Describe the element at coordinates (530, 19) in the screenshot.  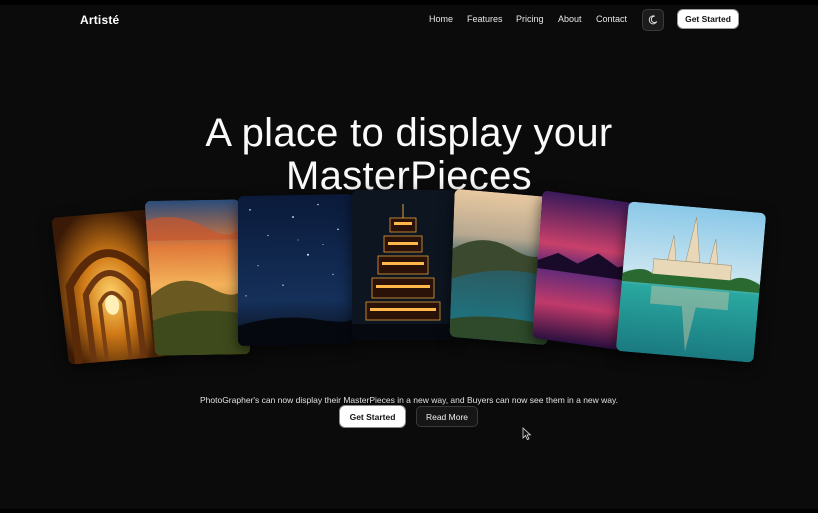
I see `nav-link-pricing: Pricing` at that location.